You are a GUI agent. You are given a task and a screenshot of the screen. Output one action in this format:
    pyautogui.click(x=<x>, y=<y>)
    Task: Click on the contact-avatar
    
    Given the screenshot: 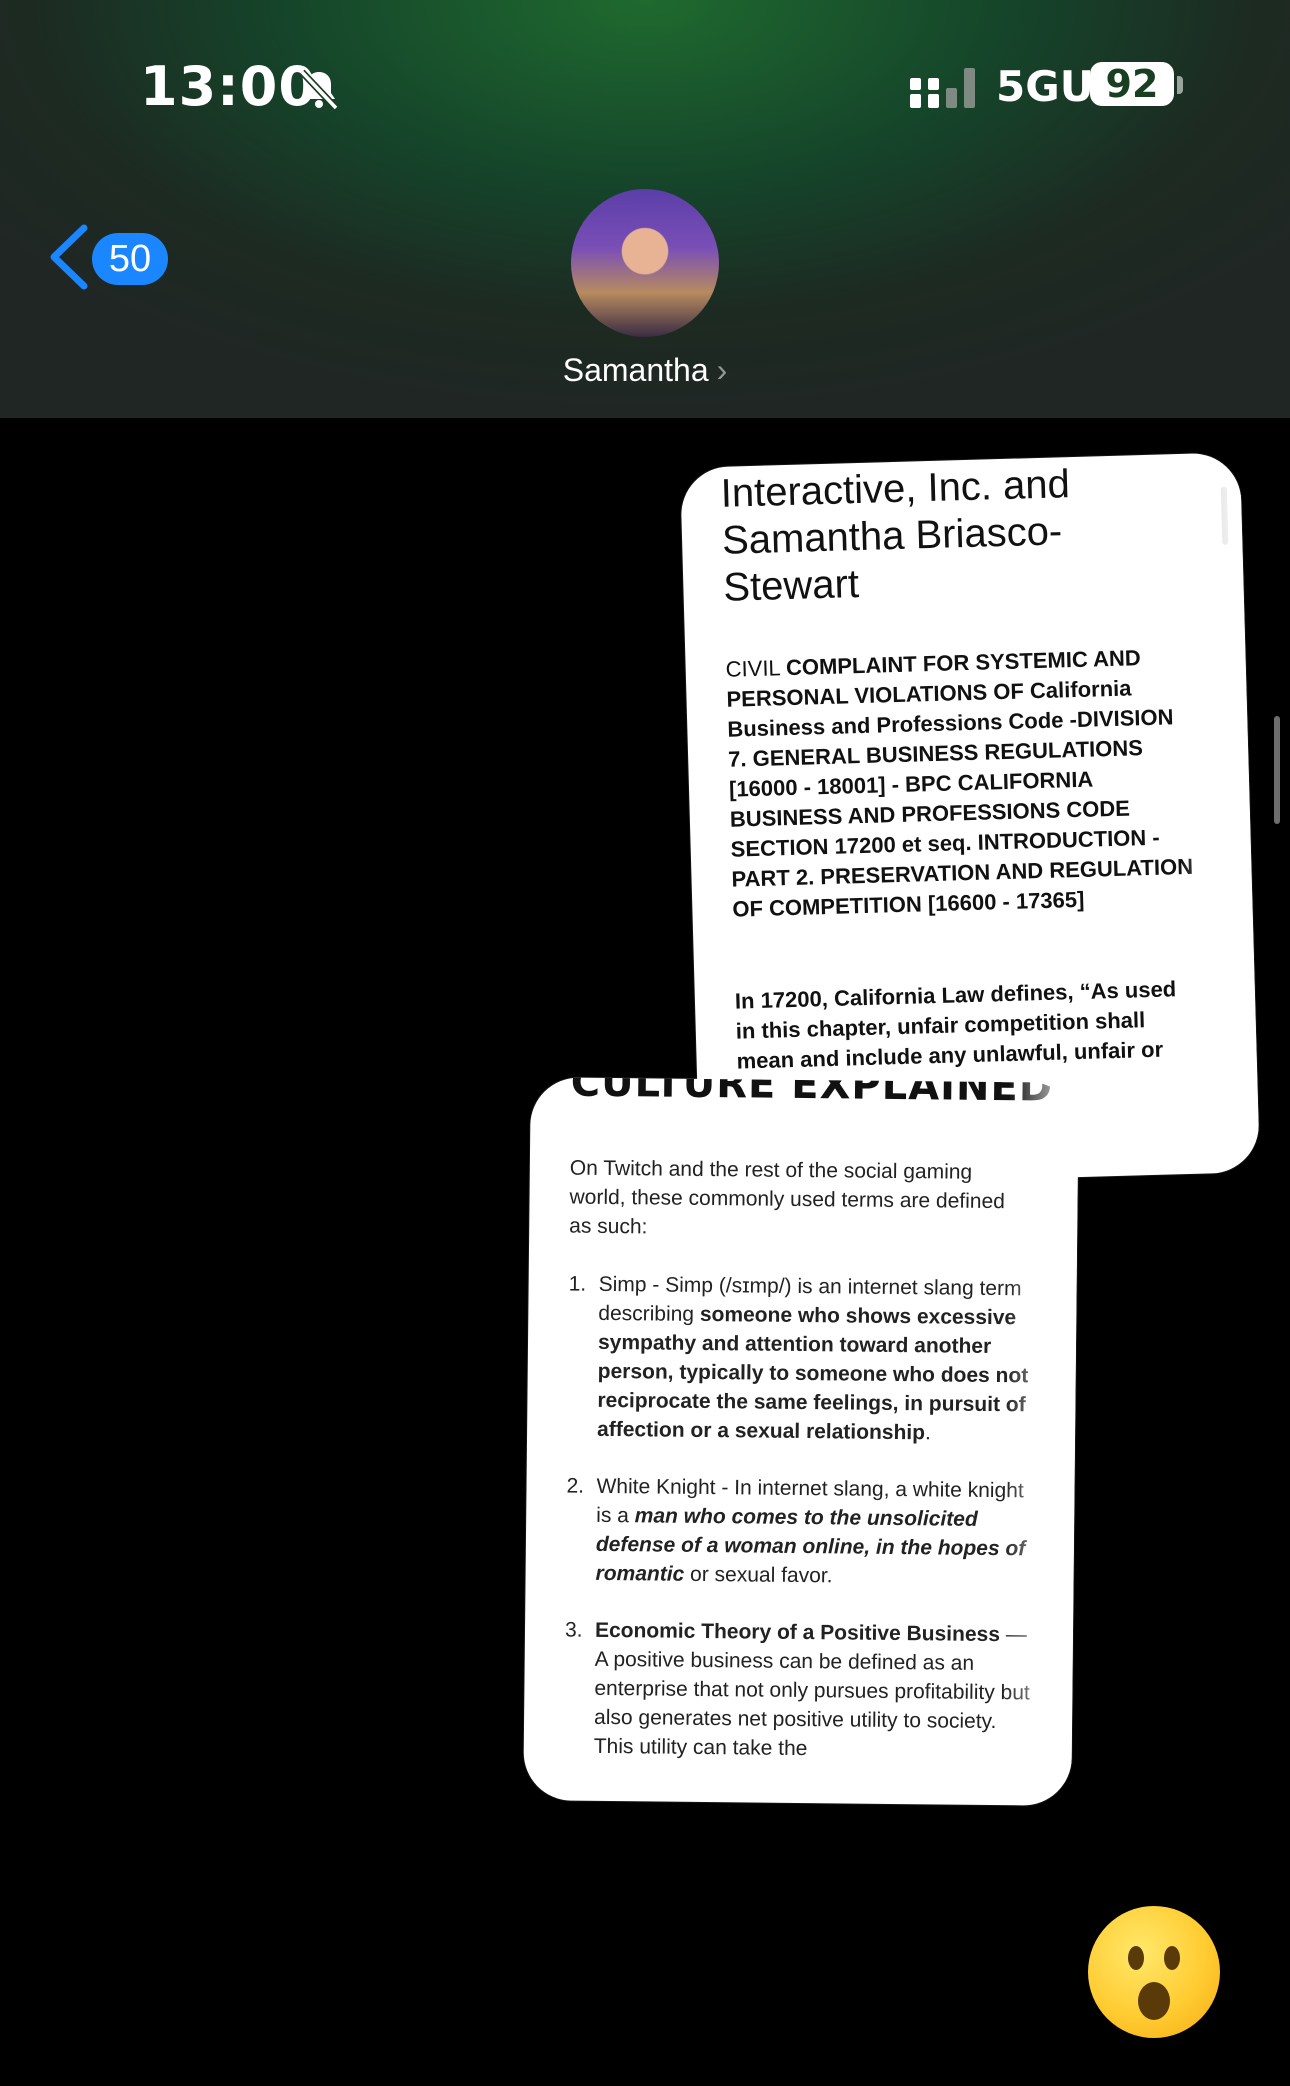 What is the action you would take?
    pyautogui.click(x=645, y=263)
    